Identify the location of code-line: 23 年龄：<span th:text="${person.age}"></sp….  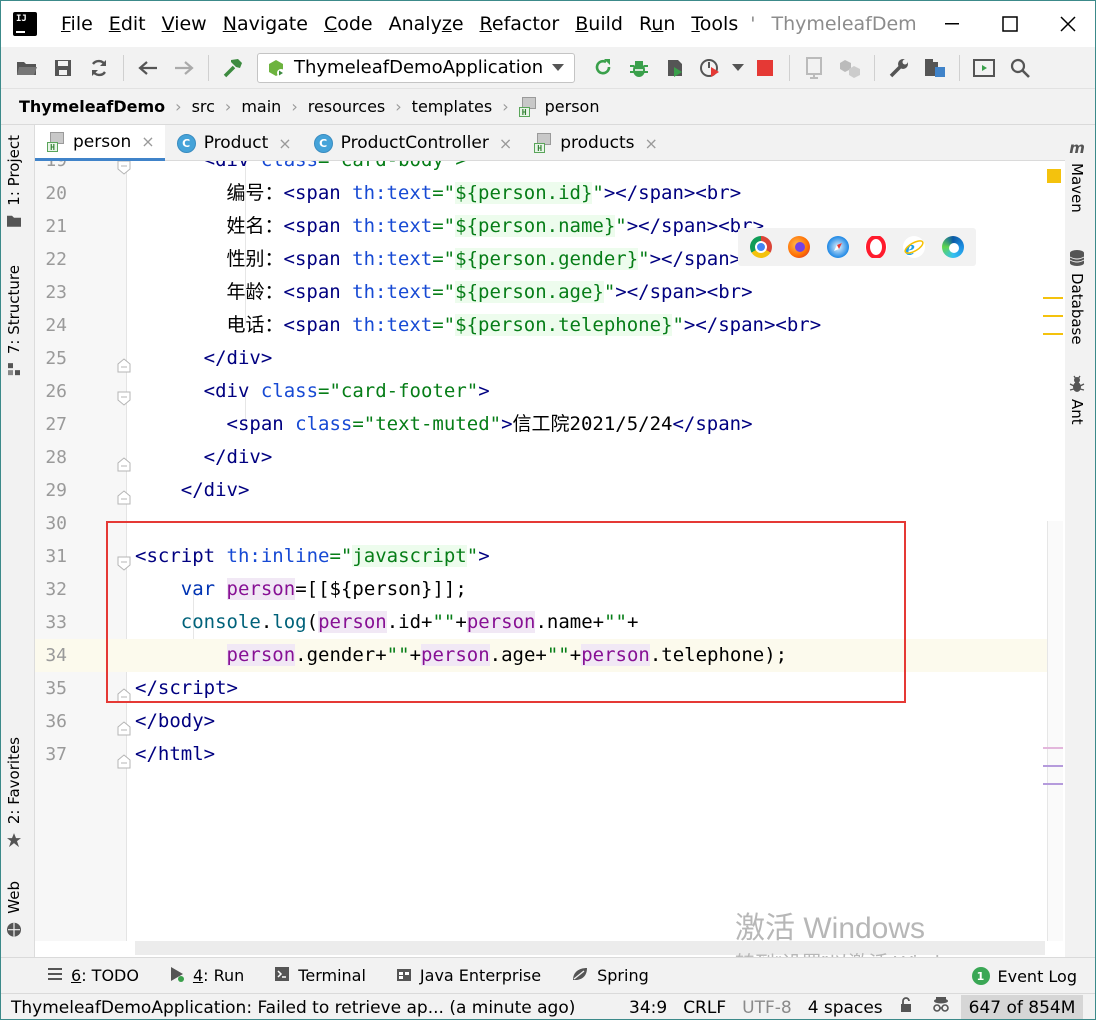
(543, 292).